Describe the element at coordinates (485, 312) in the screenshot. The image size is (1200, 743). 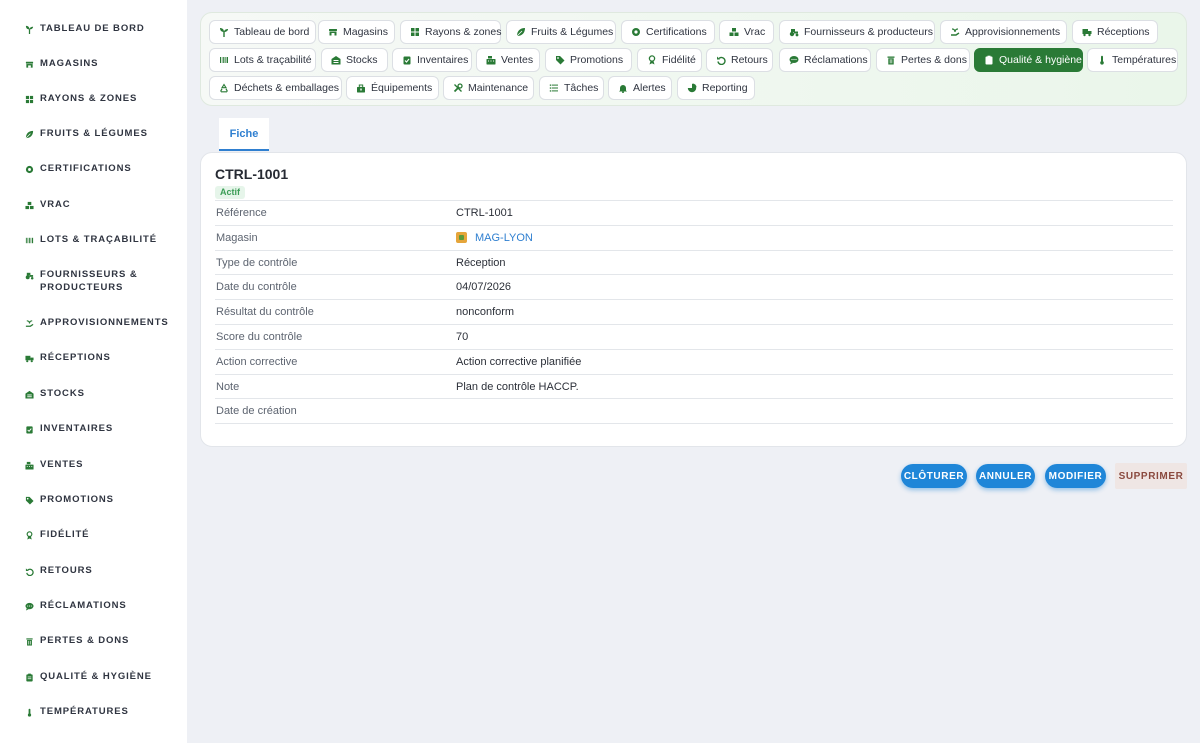
I see `field-value: nonconform` at that location.